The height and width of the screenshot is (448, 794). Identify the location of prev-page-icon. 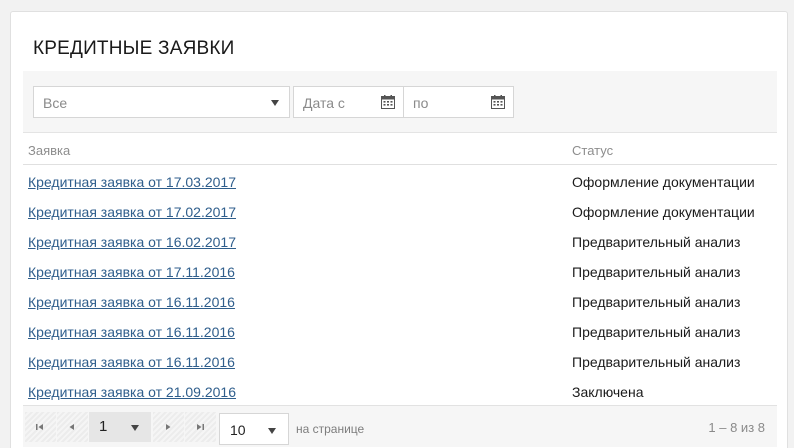
(71, 427).